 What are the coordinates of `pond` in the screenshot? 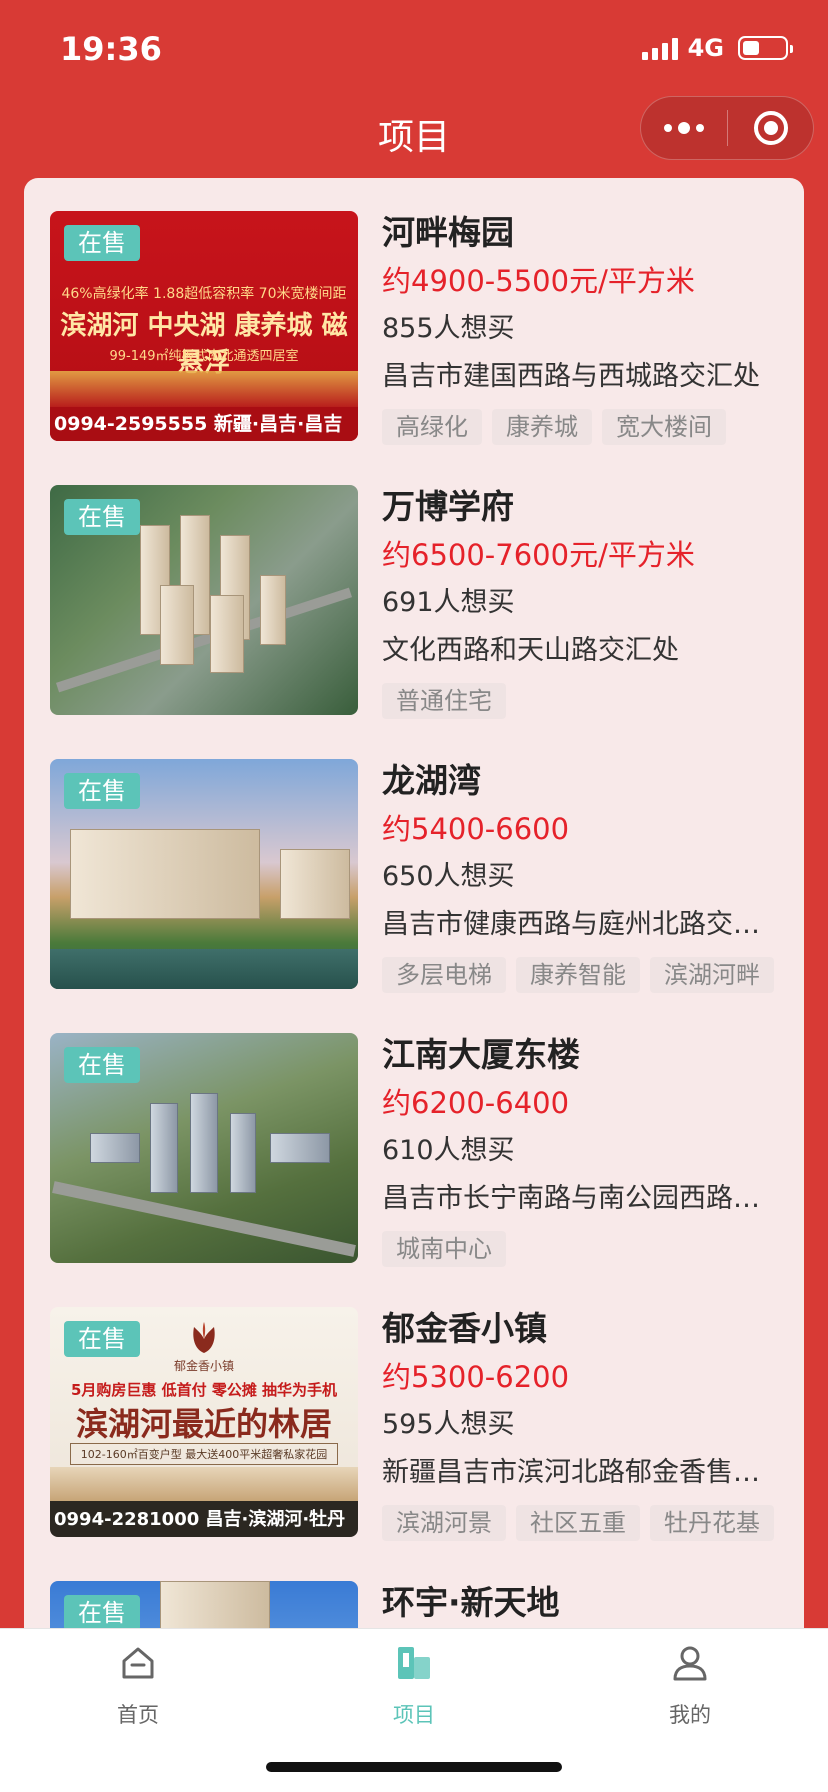 It's located at (204, 969).